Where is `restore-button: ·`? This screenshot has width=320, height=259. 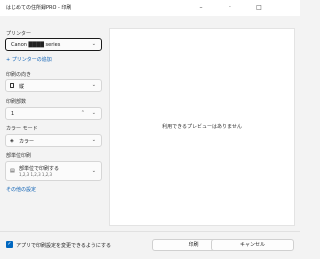
restore-button: · is located at coordinates (230, 8).